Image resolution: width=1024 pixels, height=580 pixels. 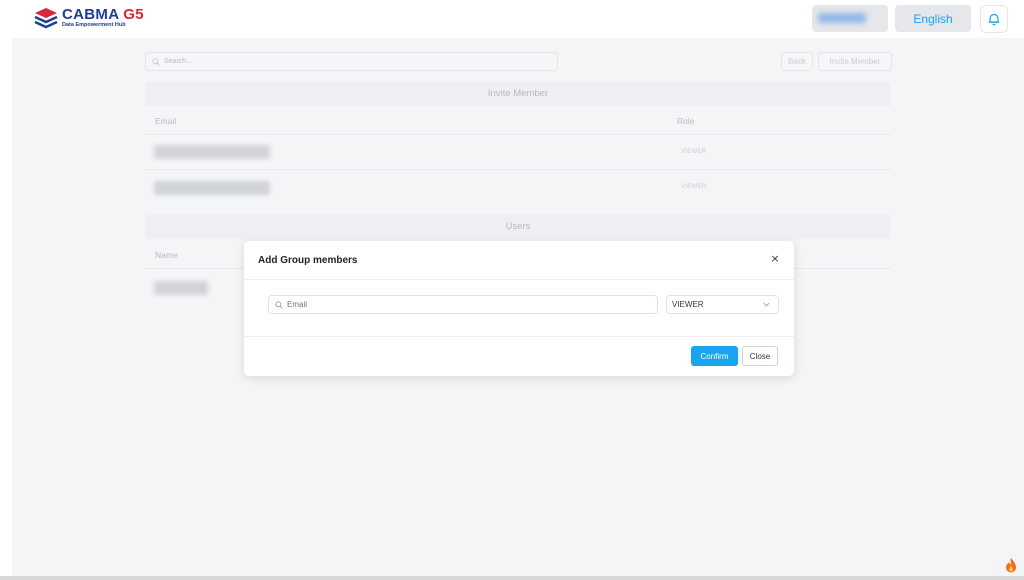 I want to click on email-column-header: Email, so click(x=166, y=121).